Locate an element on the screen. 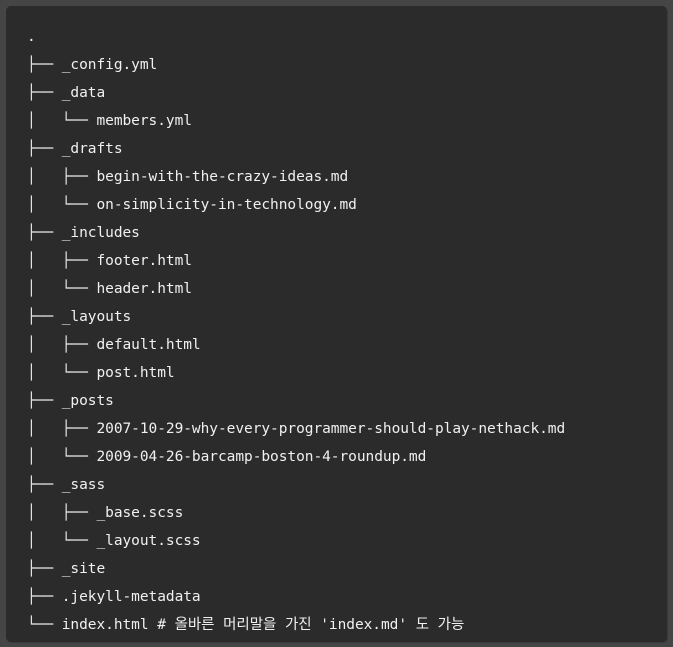  tree-entry-name: _layouts is located at coordinates (96, 317).